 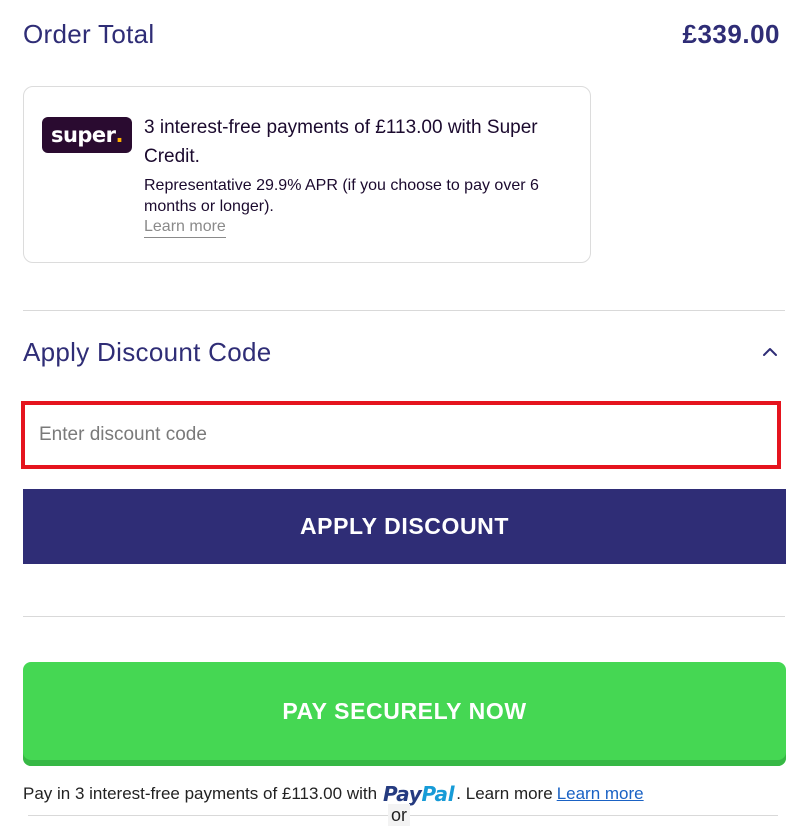 I want to click on discount-input-wrapper, so click(x=401, y=435).